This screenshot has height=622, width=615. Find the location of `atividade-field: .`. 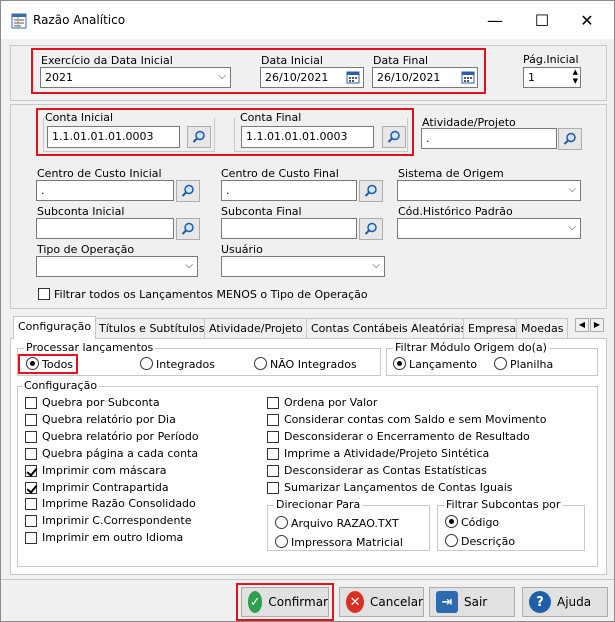

atividade-field: . is located at coordinates (489, 138).